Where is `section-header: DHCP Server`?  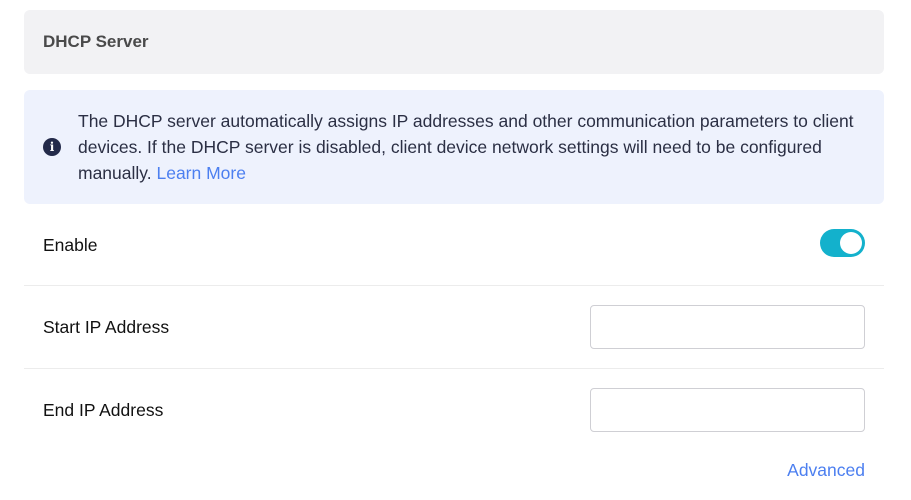
section-header: DHCP Server is located at coordinates (454, 42).